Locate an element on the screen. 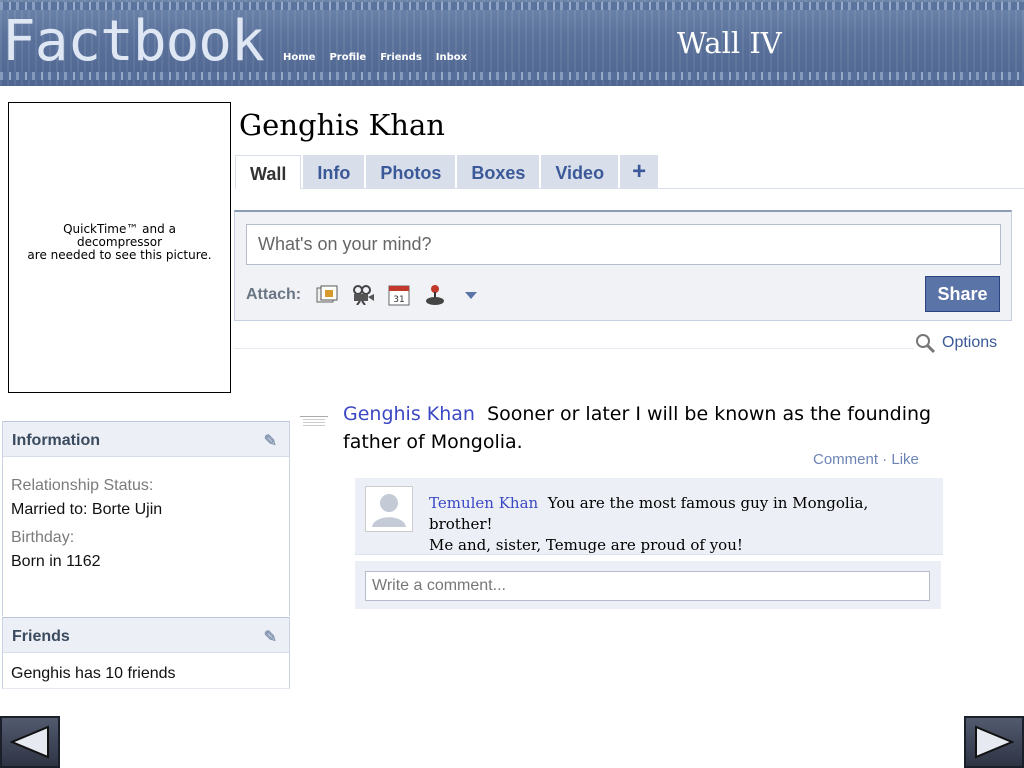  like-link: Like is located at coordinates (905, 459).